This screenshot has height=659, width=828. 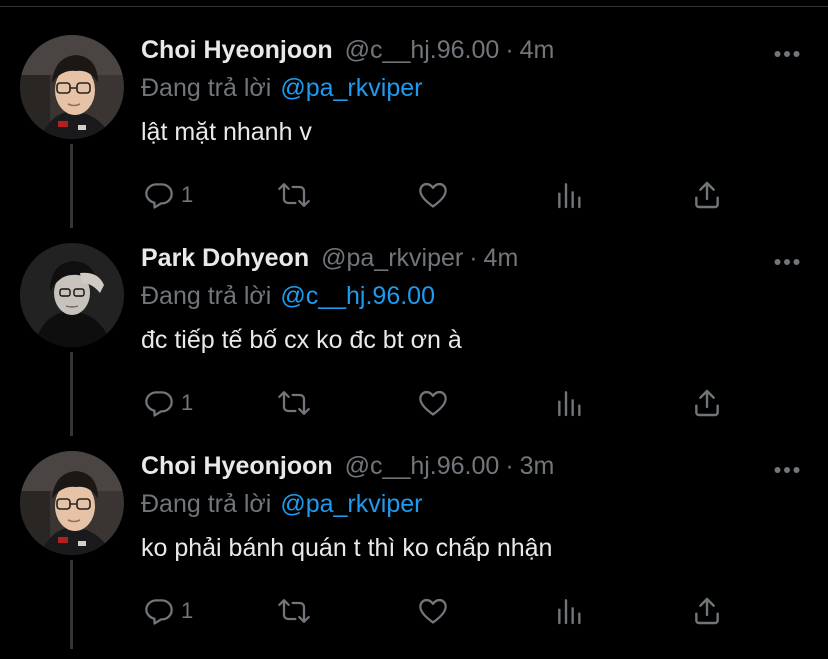 What do you see at coordinates (226, 132) in the screenshot?
I see `tweet-text: lật mặt nhanh v` at bounding box center [226, 132].